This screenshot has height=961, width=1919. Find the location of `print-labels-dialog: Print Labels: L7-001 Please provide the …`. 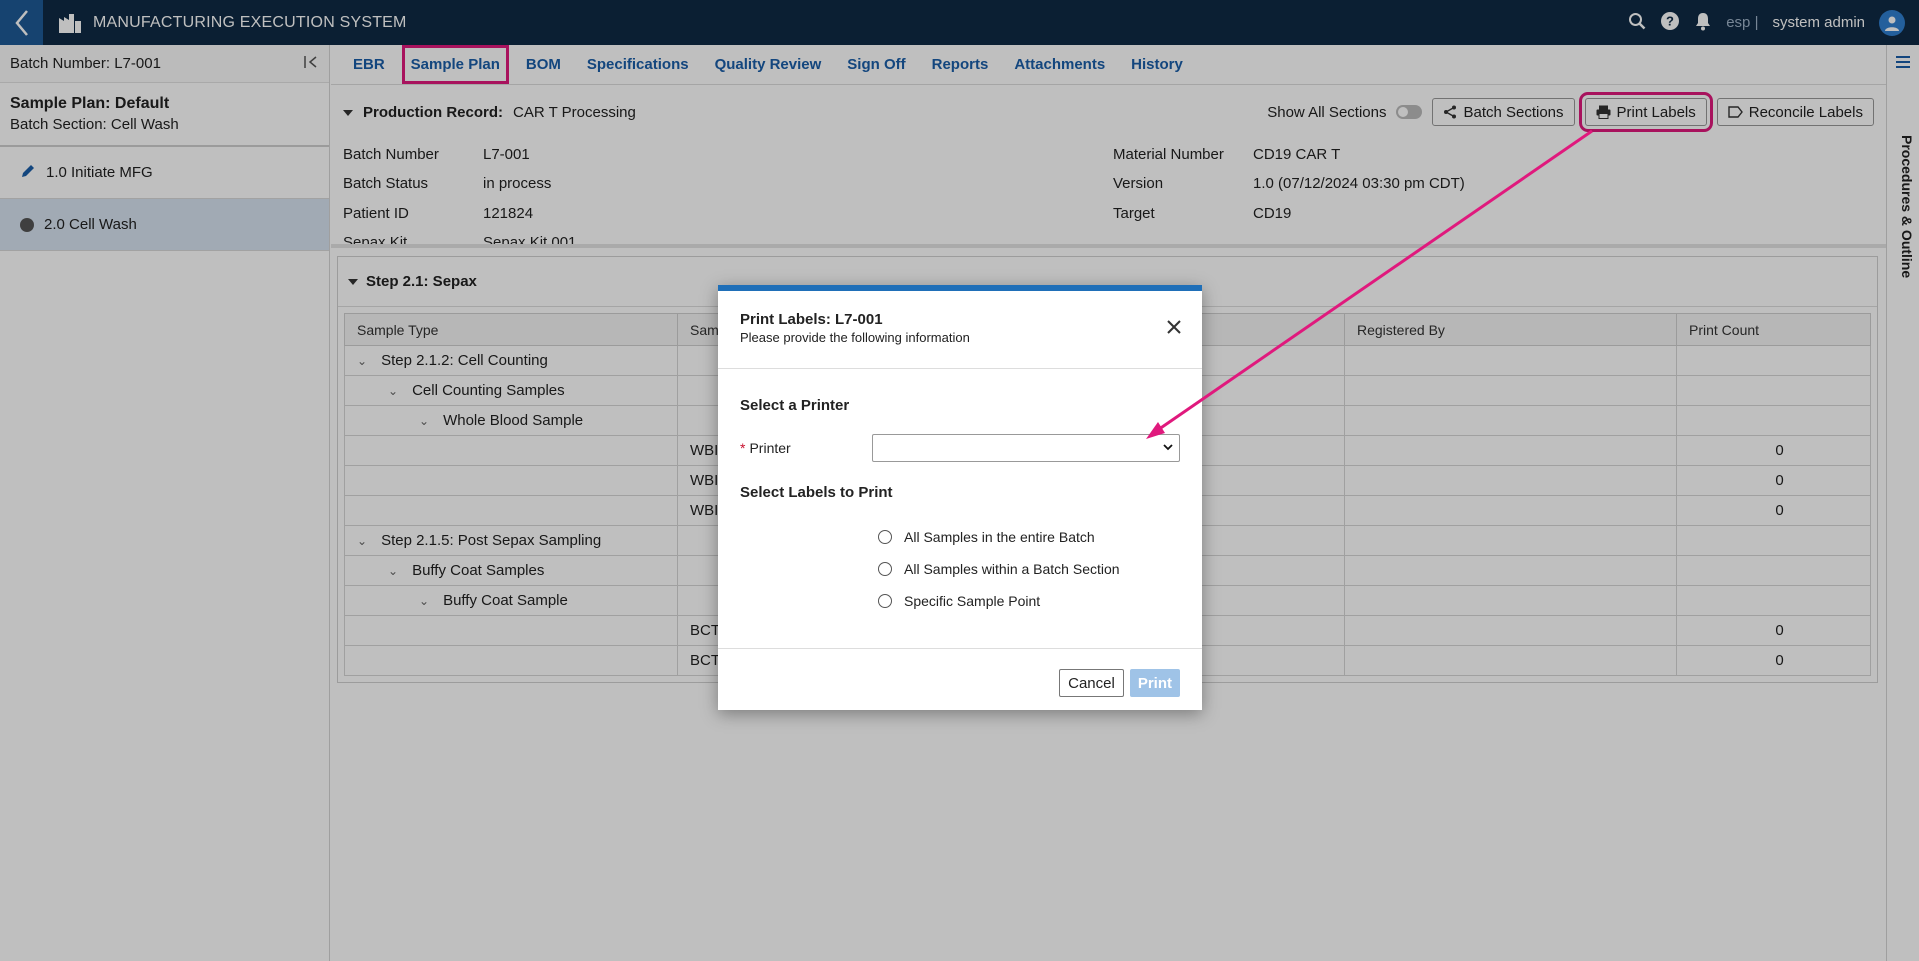

print-labels-dialog: Print Labels: L7-001 Please provide the … is located at coordinates (960, 497).